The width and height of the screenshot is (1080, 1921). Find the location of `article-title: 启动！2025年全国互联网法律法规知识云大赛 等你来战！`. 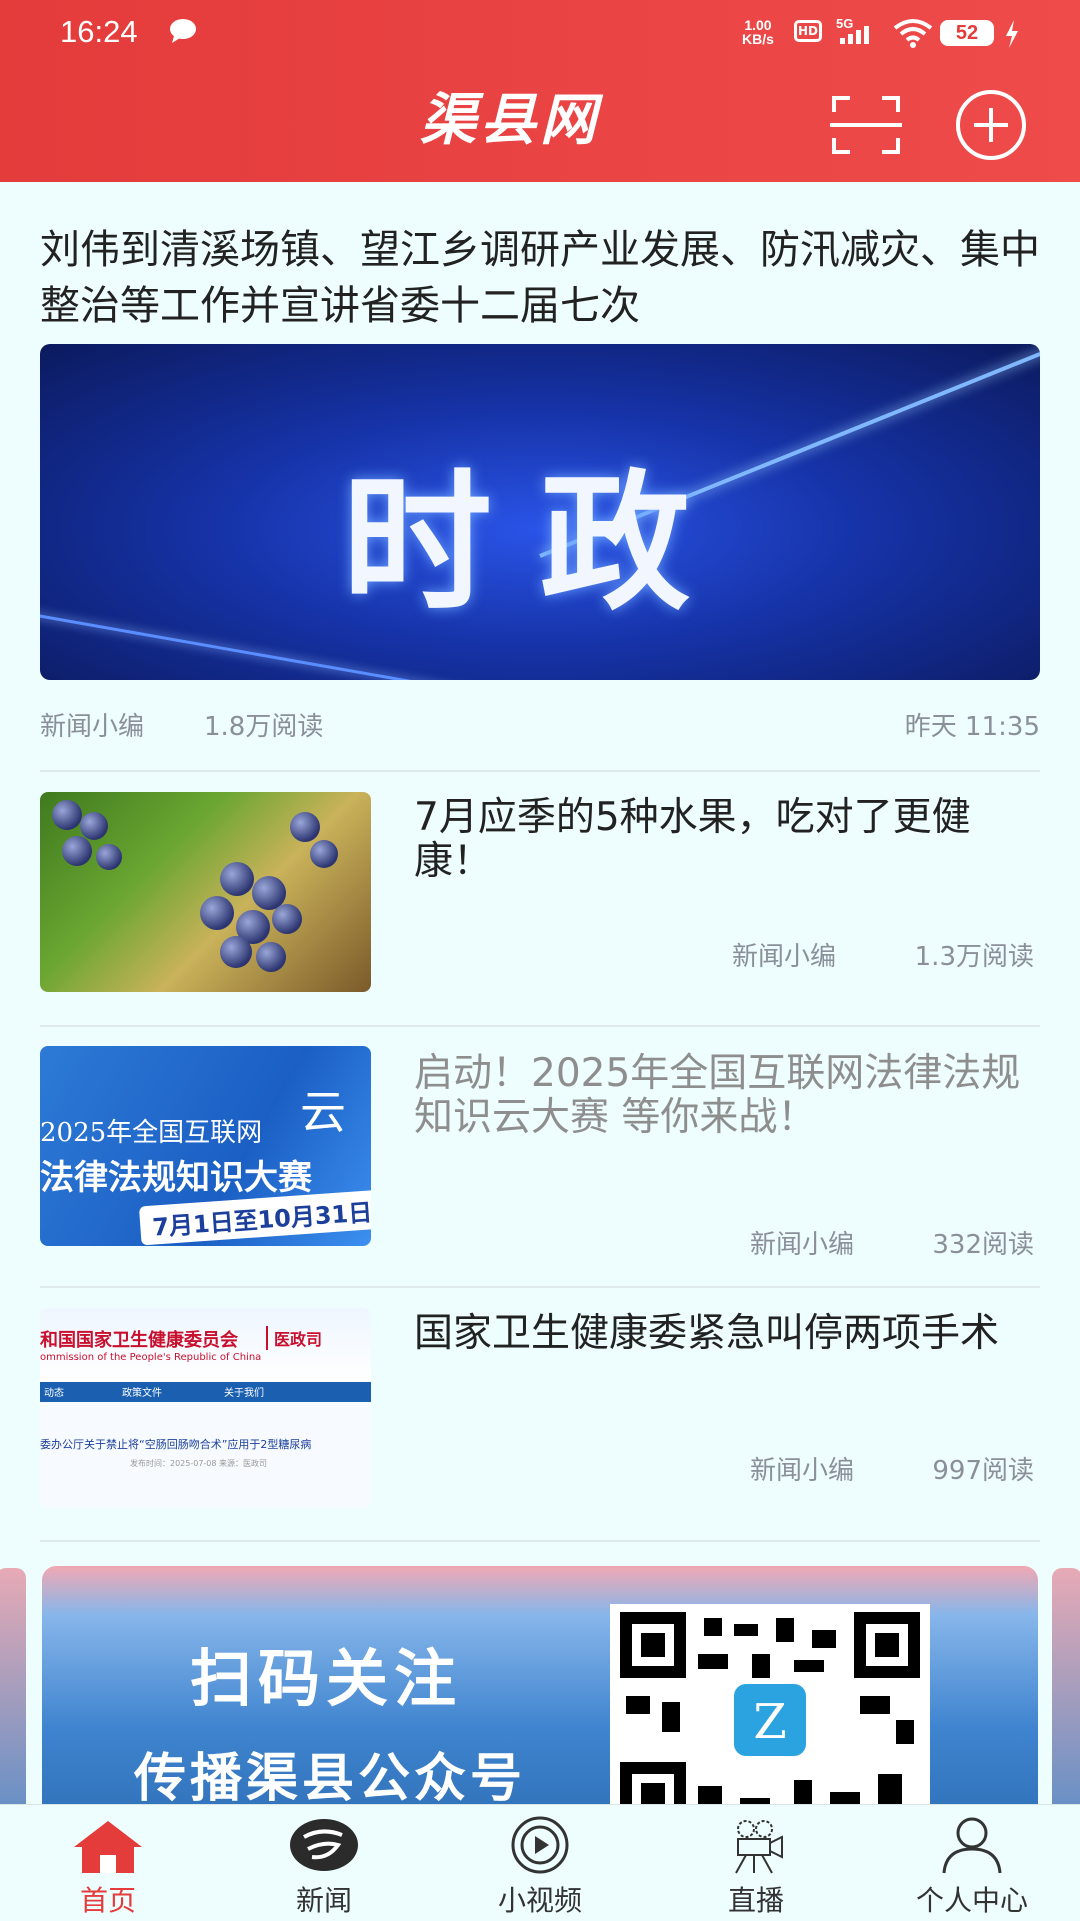

article-title: 启动！2025年全国互联网法律法规知识云大赛 等你来战！ is located at coordinates (724, 1096).